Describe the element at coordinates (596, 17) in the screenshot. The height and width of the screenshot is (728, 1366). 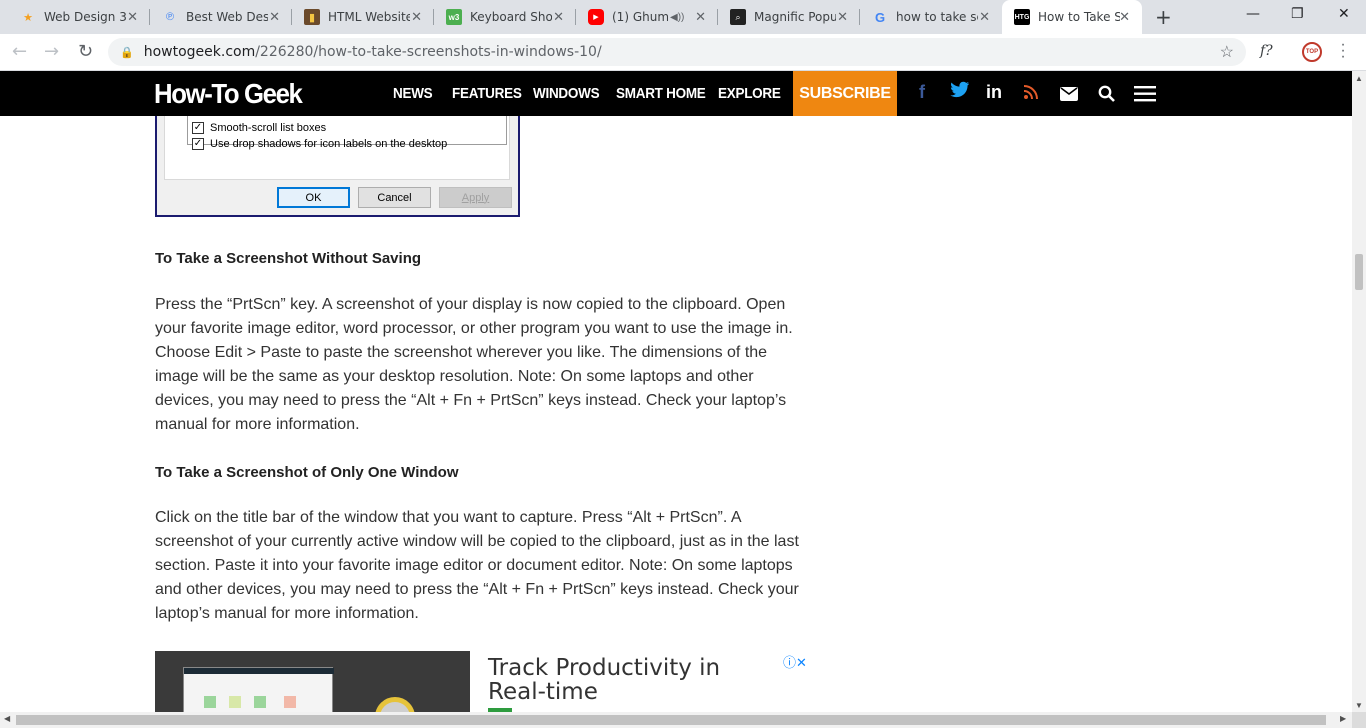
I see `youtube-icon: ▶` at that location.